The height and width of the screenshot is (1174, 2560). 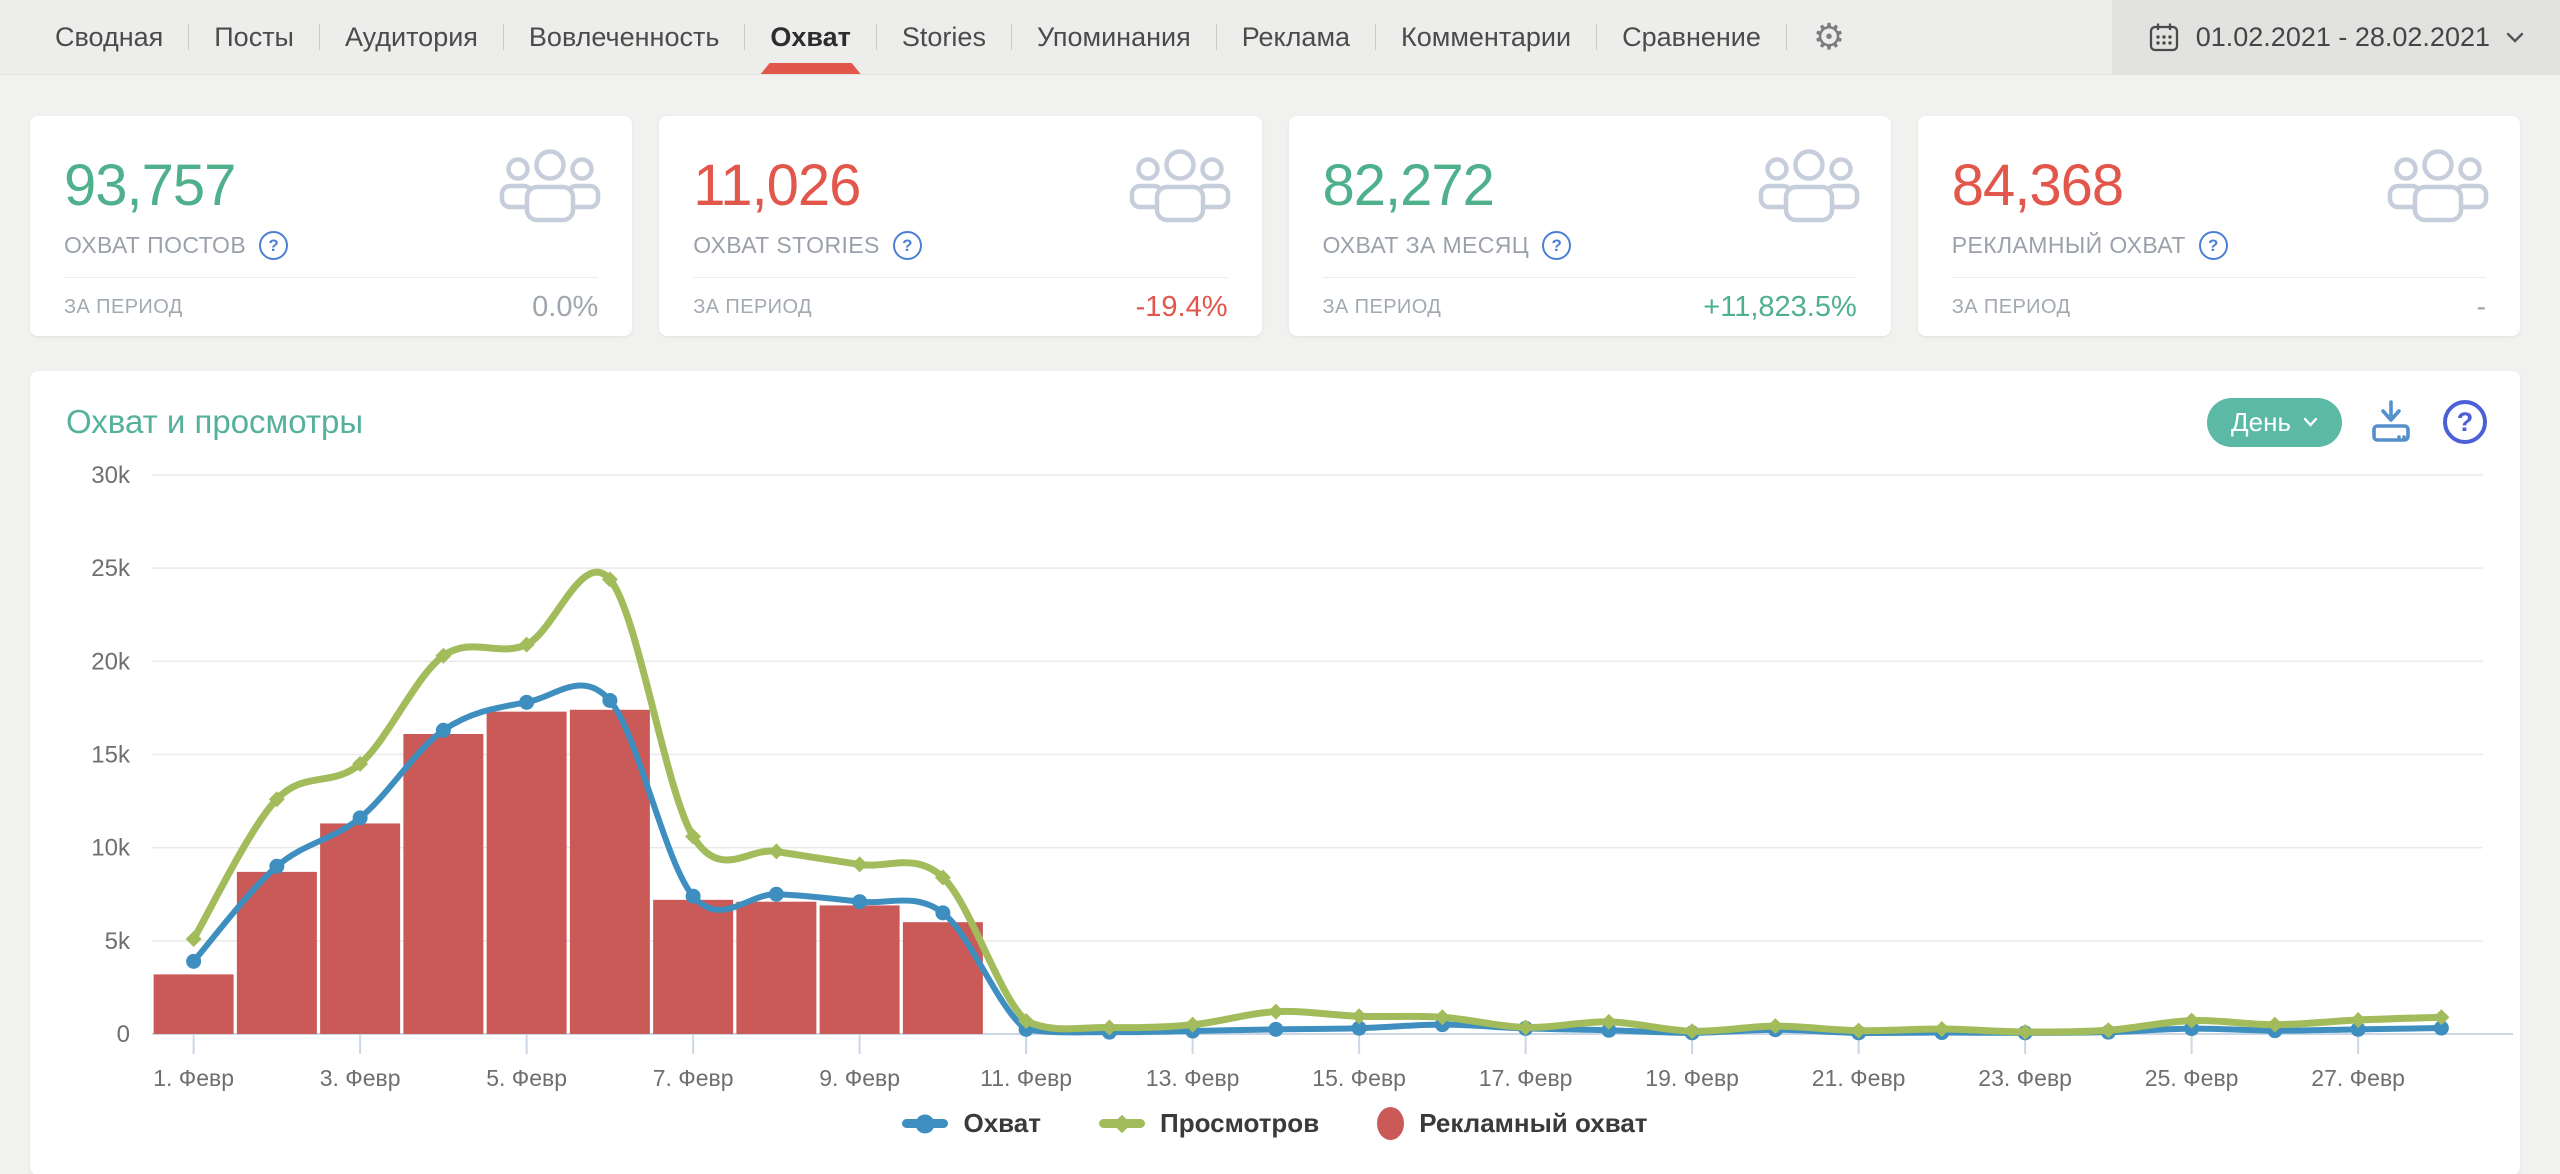 I want to click on interval-dropdown-button: День, so click(x=2274, y=422).